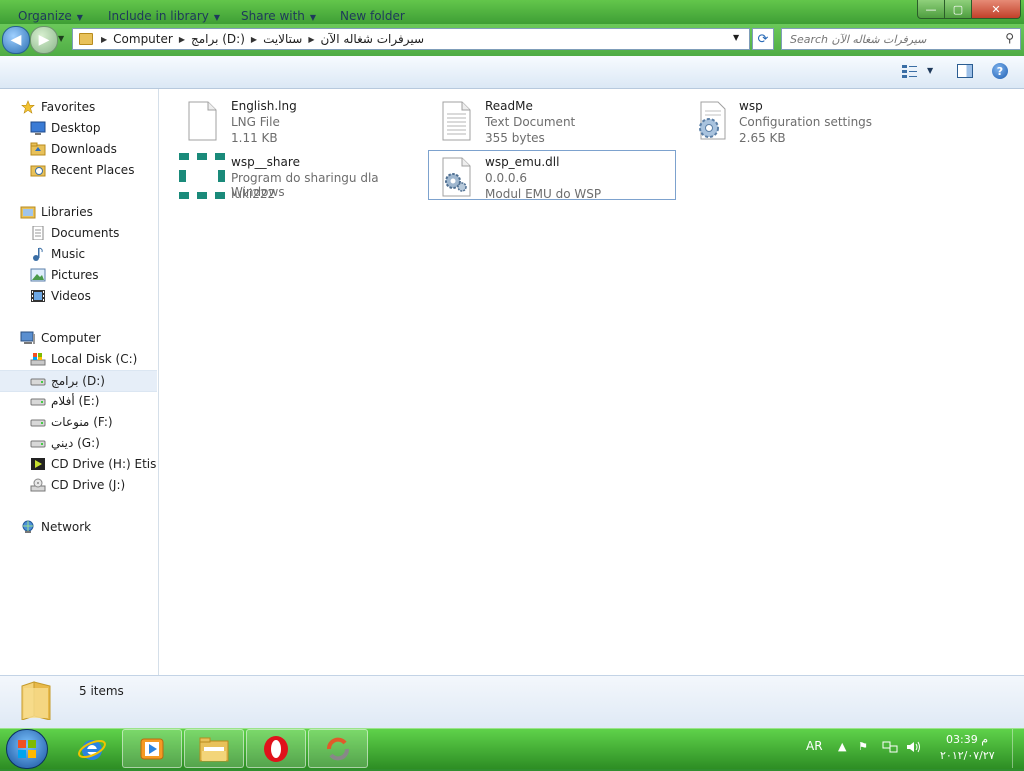 The image size is (1024, 771). I want to click on nav-drive-f: منوعات (F:), so click(78, 422).